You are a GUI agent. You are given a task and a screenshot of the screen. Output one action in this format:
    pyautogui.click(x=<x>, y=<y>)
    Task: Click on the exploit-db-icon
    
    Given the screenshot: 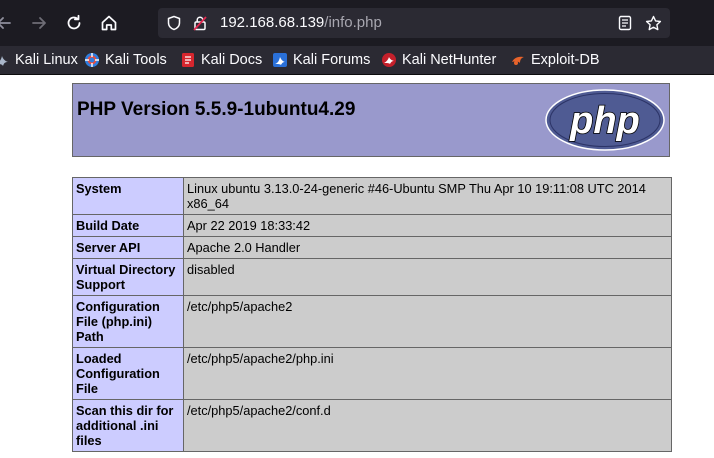 What is the action you would take?
    pyautogui.click(x=518, y=60)
    